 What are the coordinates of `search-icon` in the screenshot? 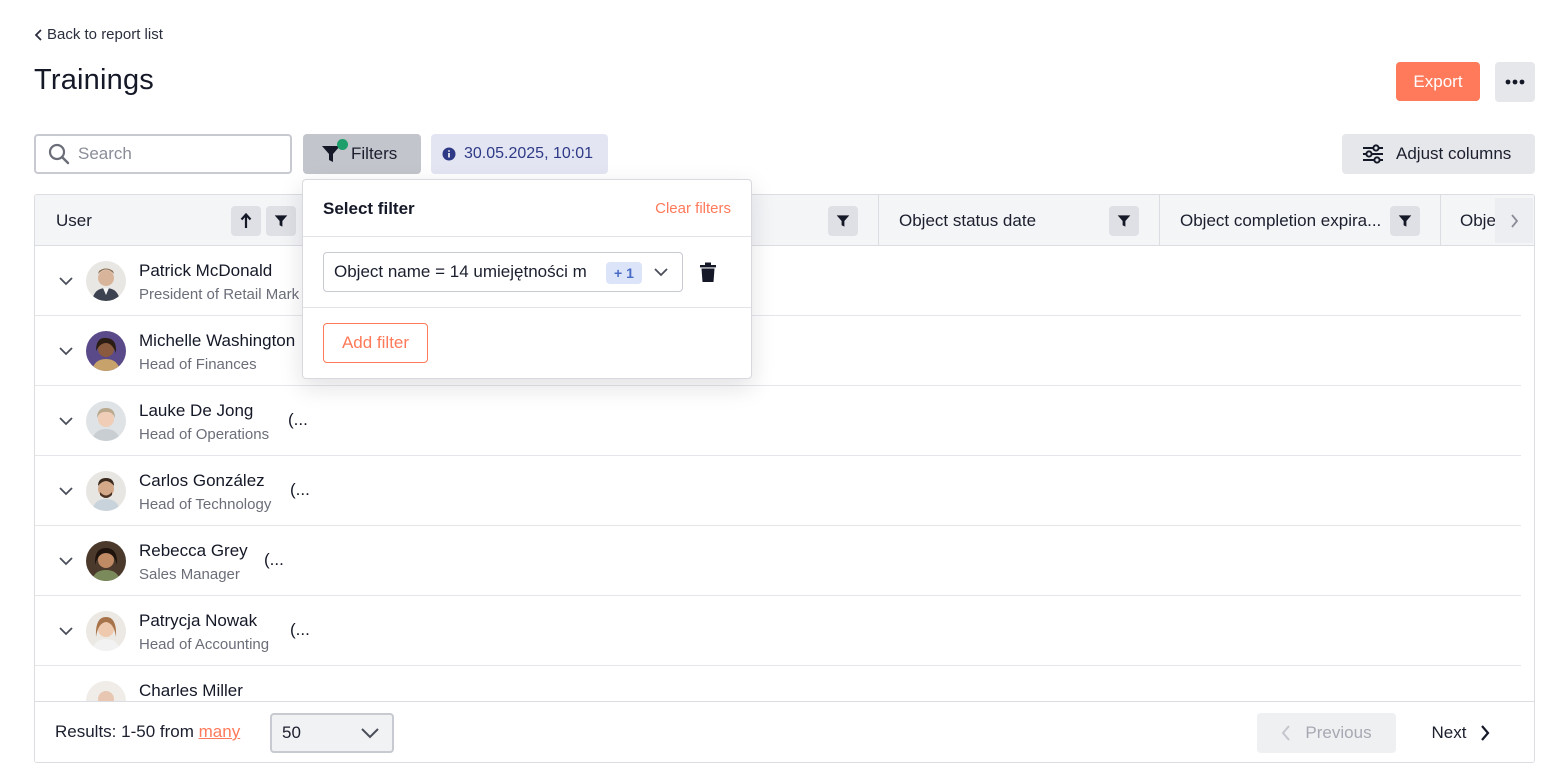 It's located at (59, 154).